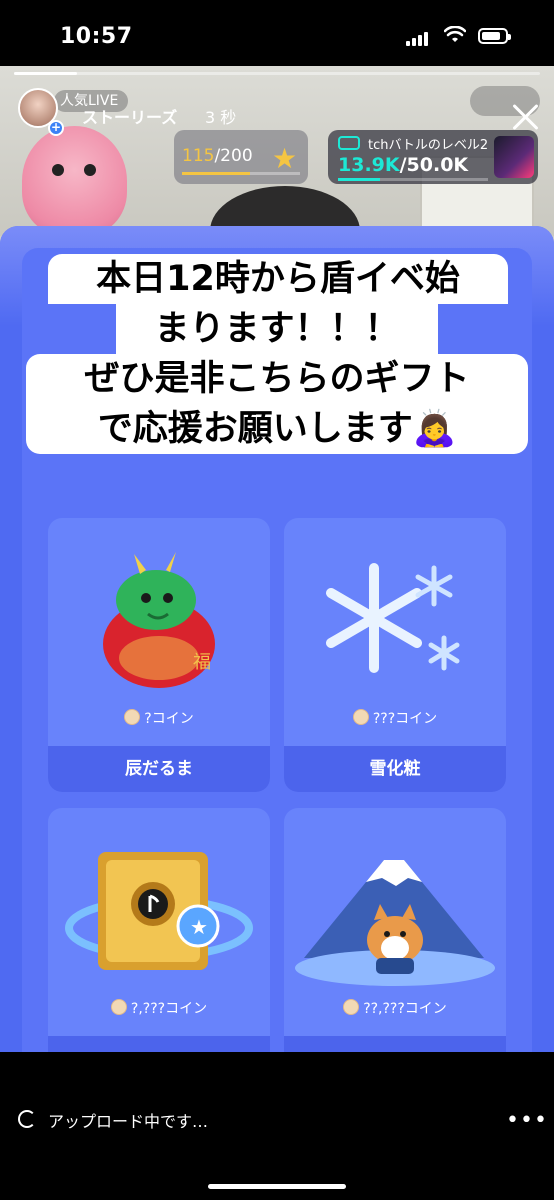  What do you see at coordinates (129, 116) in the screenshot?
I see `account-label: ストーリーズ` at bounding box center [129, 116].